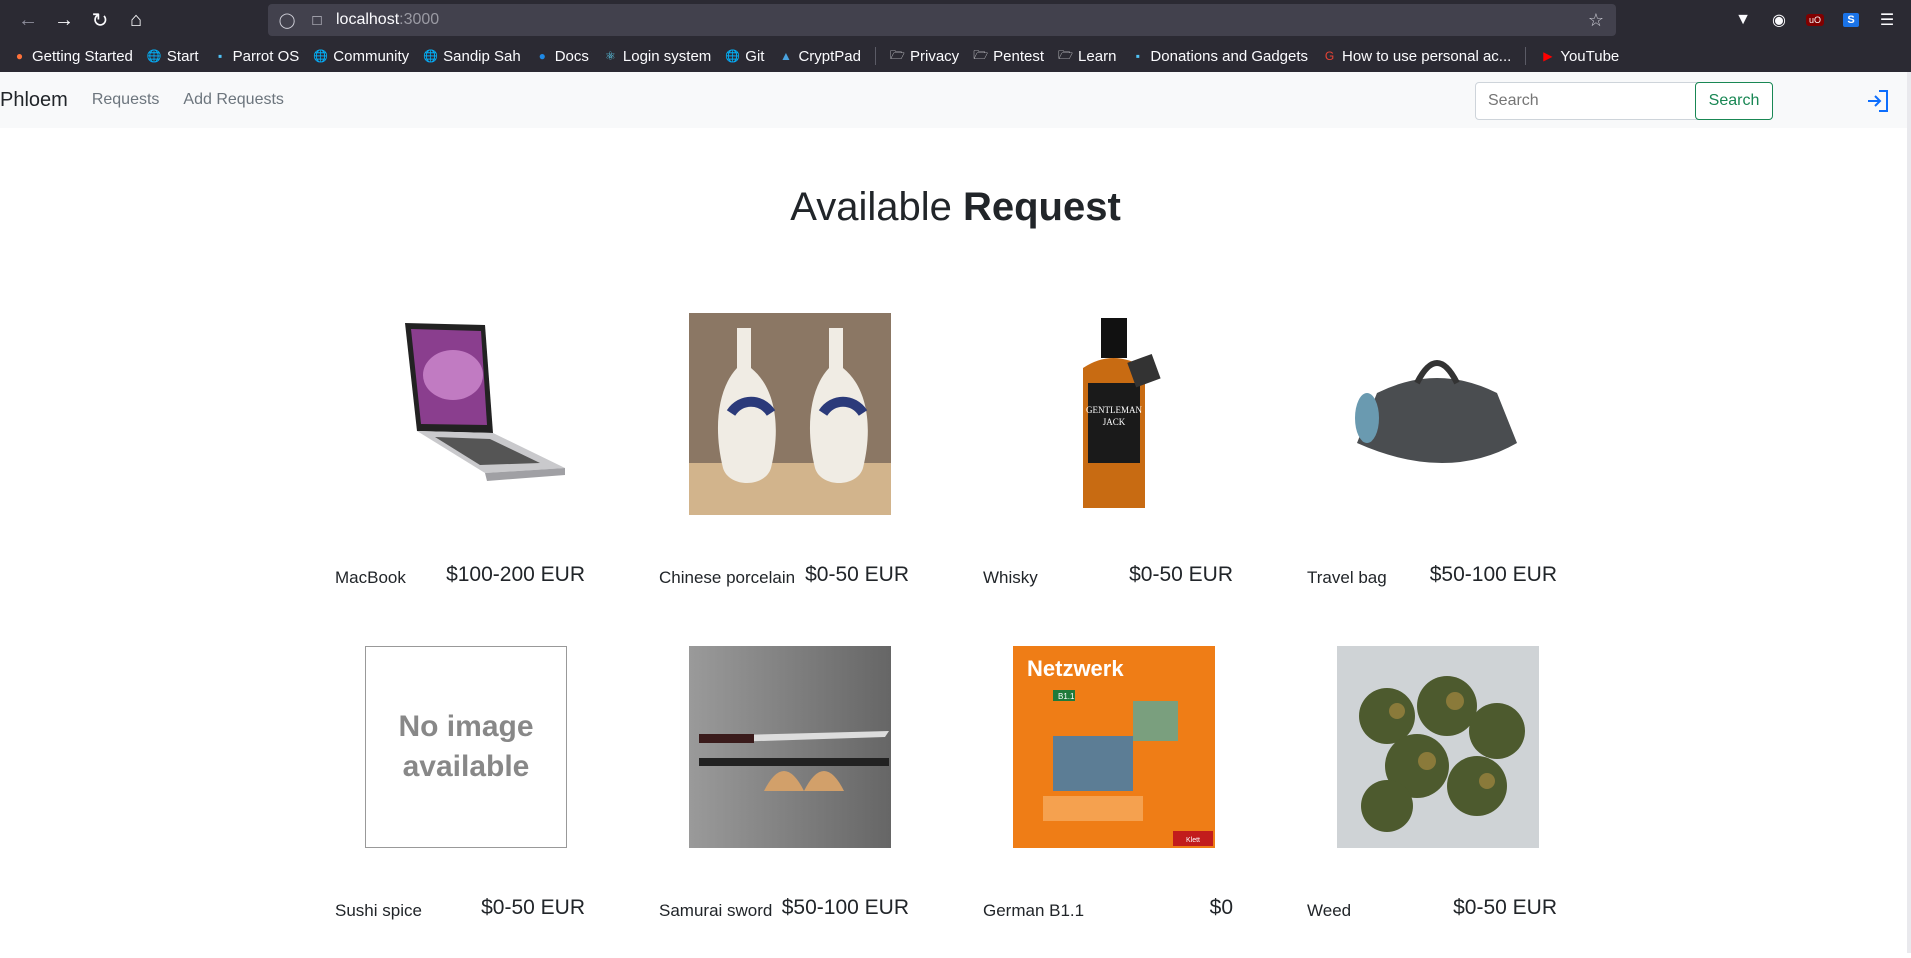  I want to click on bookmark-item: ▪ Parrot OS, so click(256, 56).